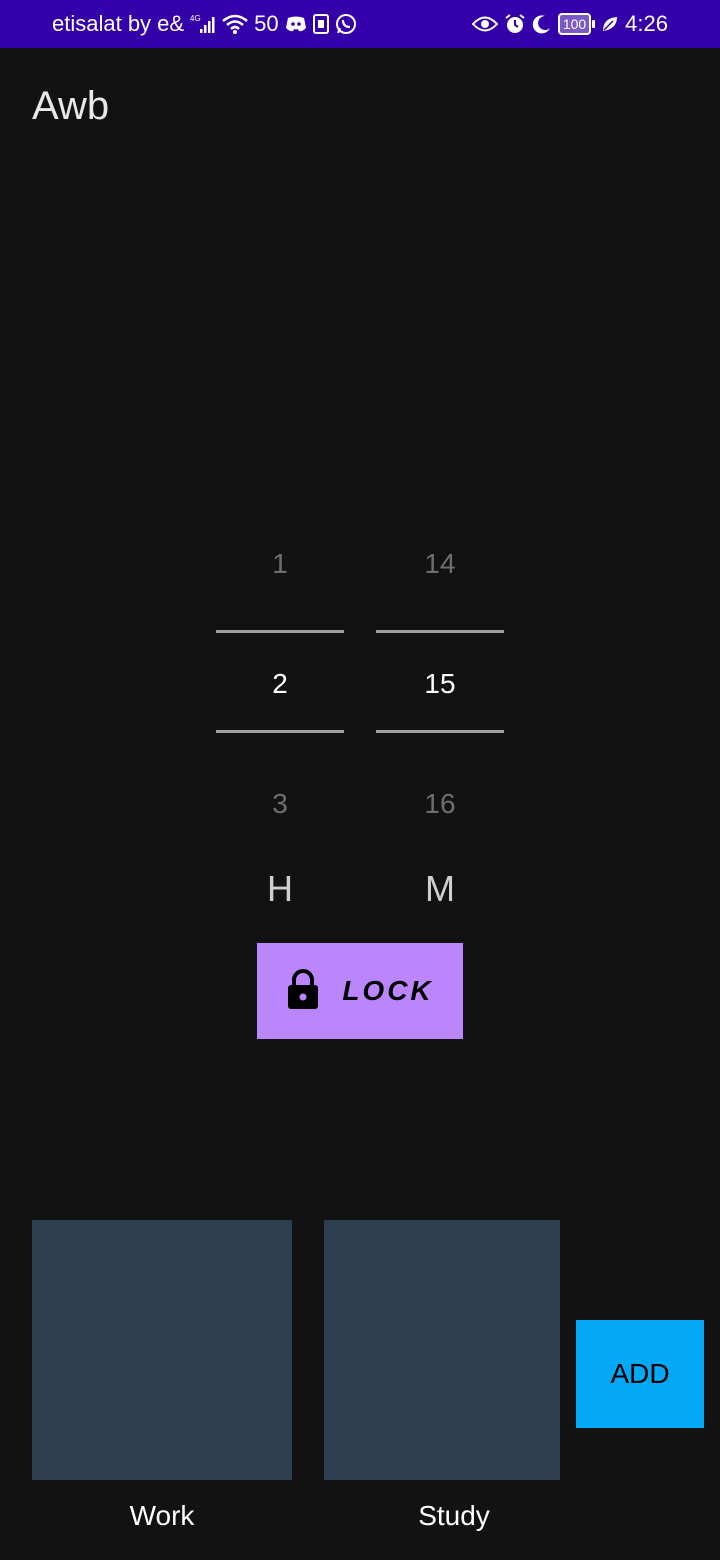 This screenshot has height=1560, width=720. Describe the element at coordinates (162, 1515) in the screenshot. I see `category-label-work: Work` at that location.